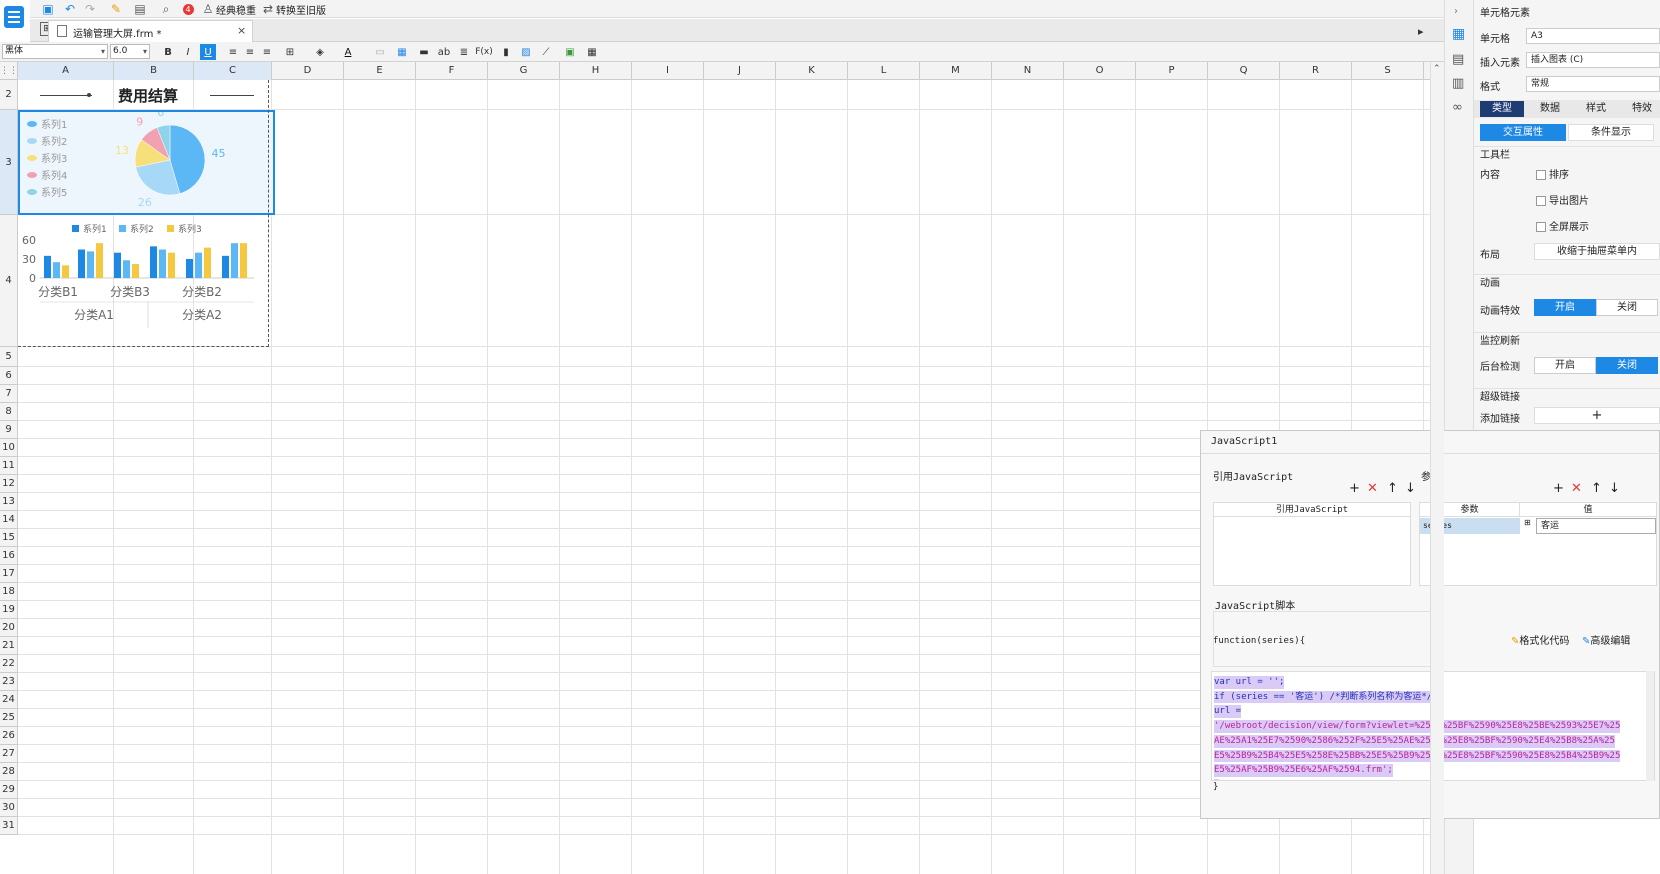  I want to click on monitor-on-toggle: 开启, so click(1565, 365).